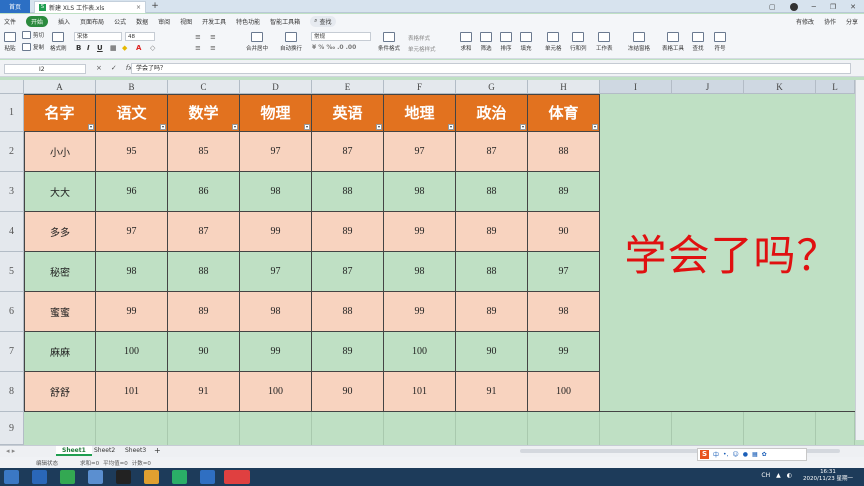 The image size is (864, 486). Describe the element at coordinates (636, 87) in the screenshot. I see `column-header: I` at that location.